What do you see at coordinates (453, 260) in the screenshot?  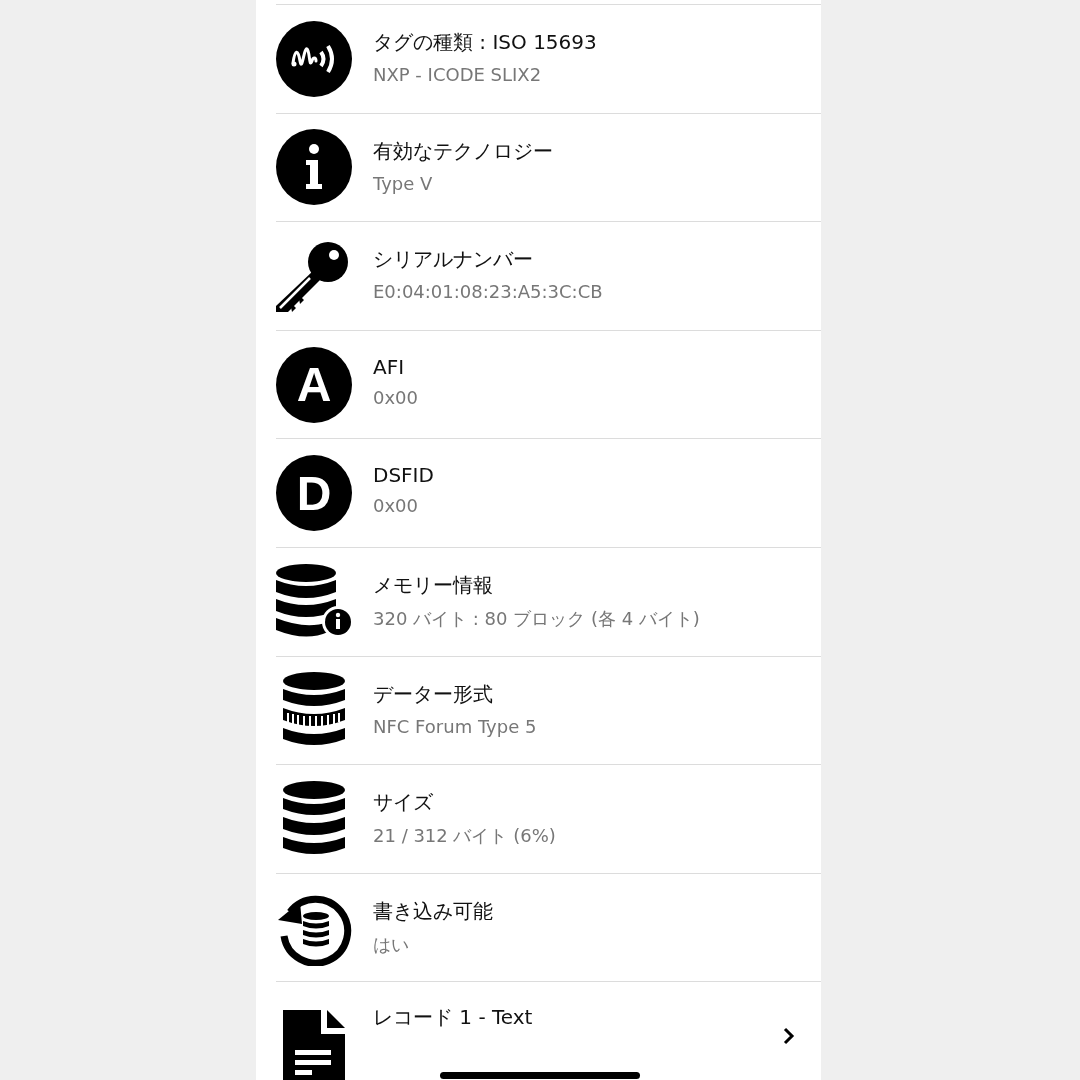 I see `row-title: シリアルナンバー` at bounding box center [453, 260].